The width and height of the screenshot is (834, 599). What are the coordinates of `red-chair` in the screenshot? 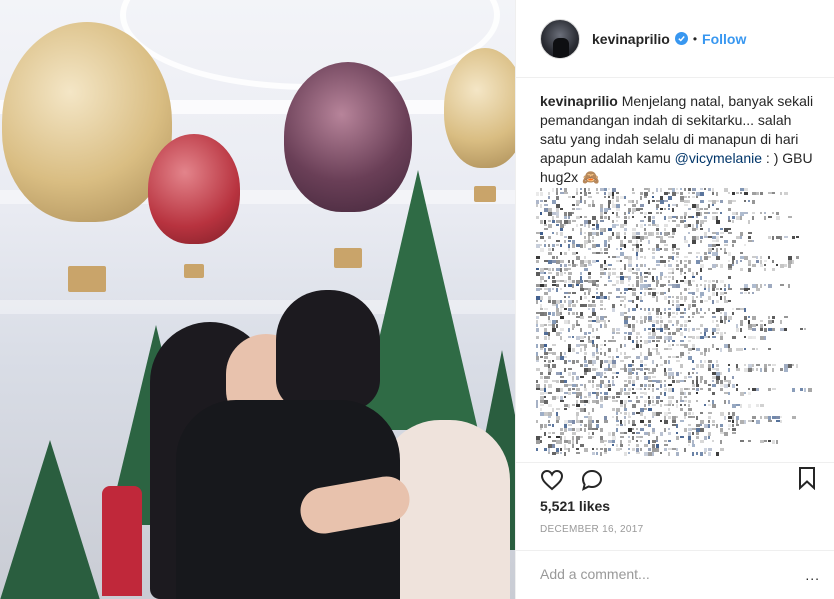 It's located at (122, 541).